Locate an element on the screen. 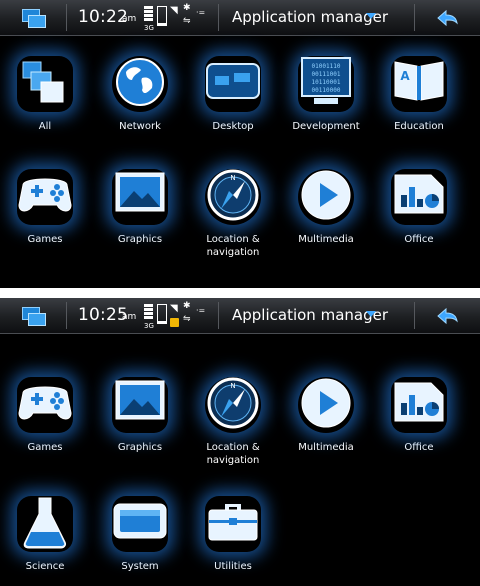 This screenshot has height=586, width=480. device-icon is located at coordinates (140, 521).